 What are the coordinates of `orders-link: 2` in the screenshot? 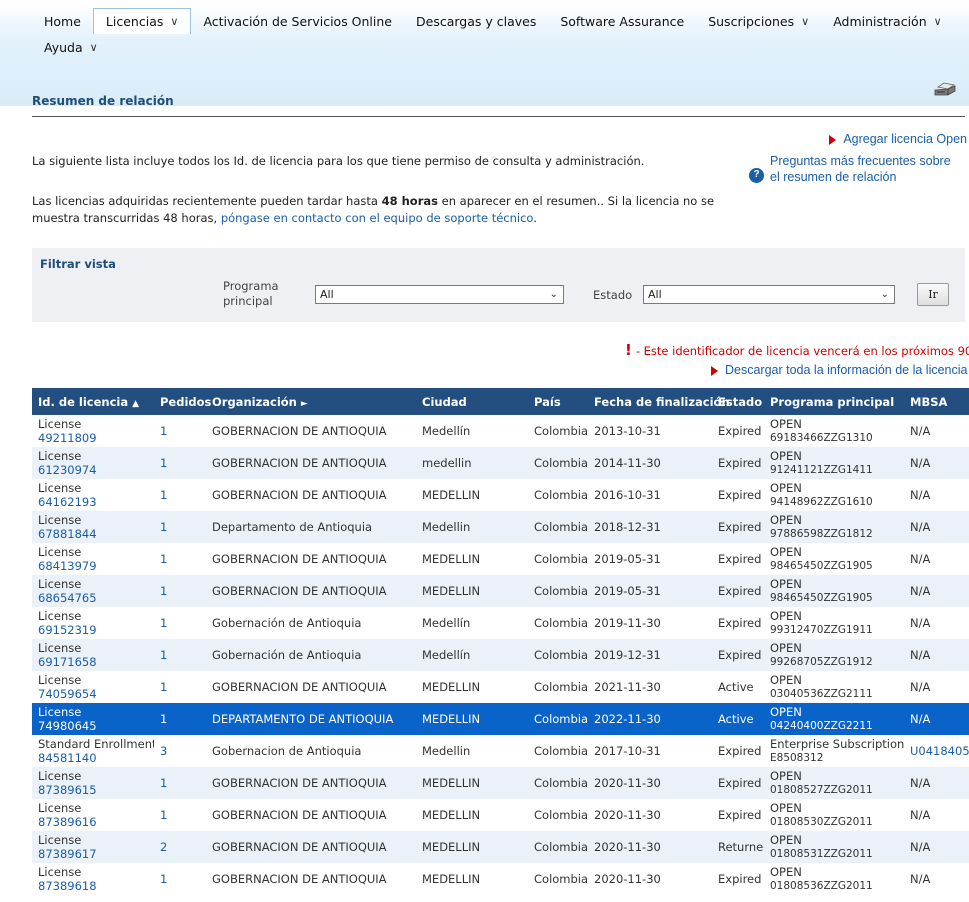 It's located at (163, 847).